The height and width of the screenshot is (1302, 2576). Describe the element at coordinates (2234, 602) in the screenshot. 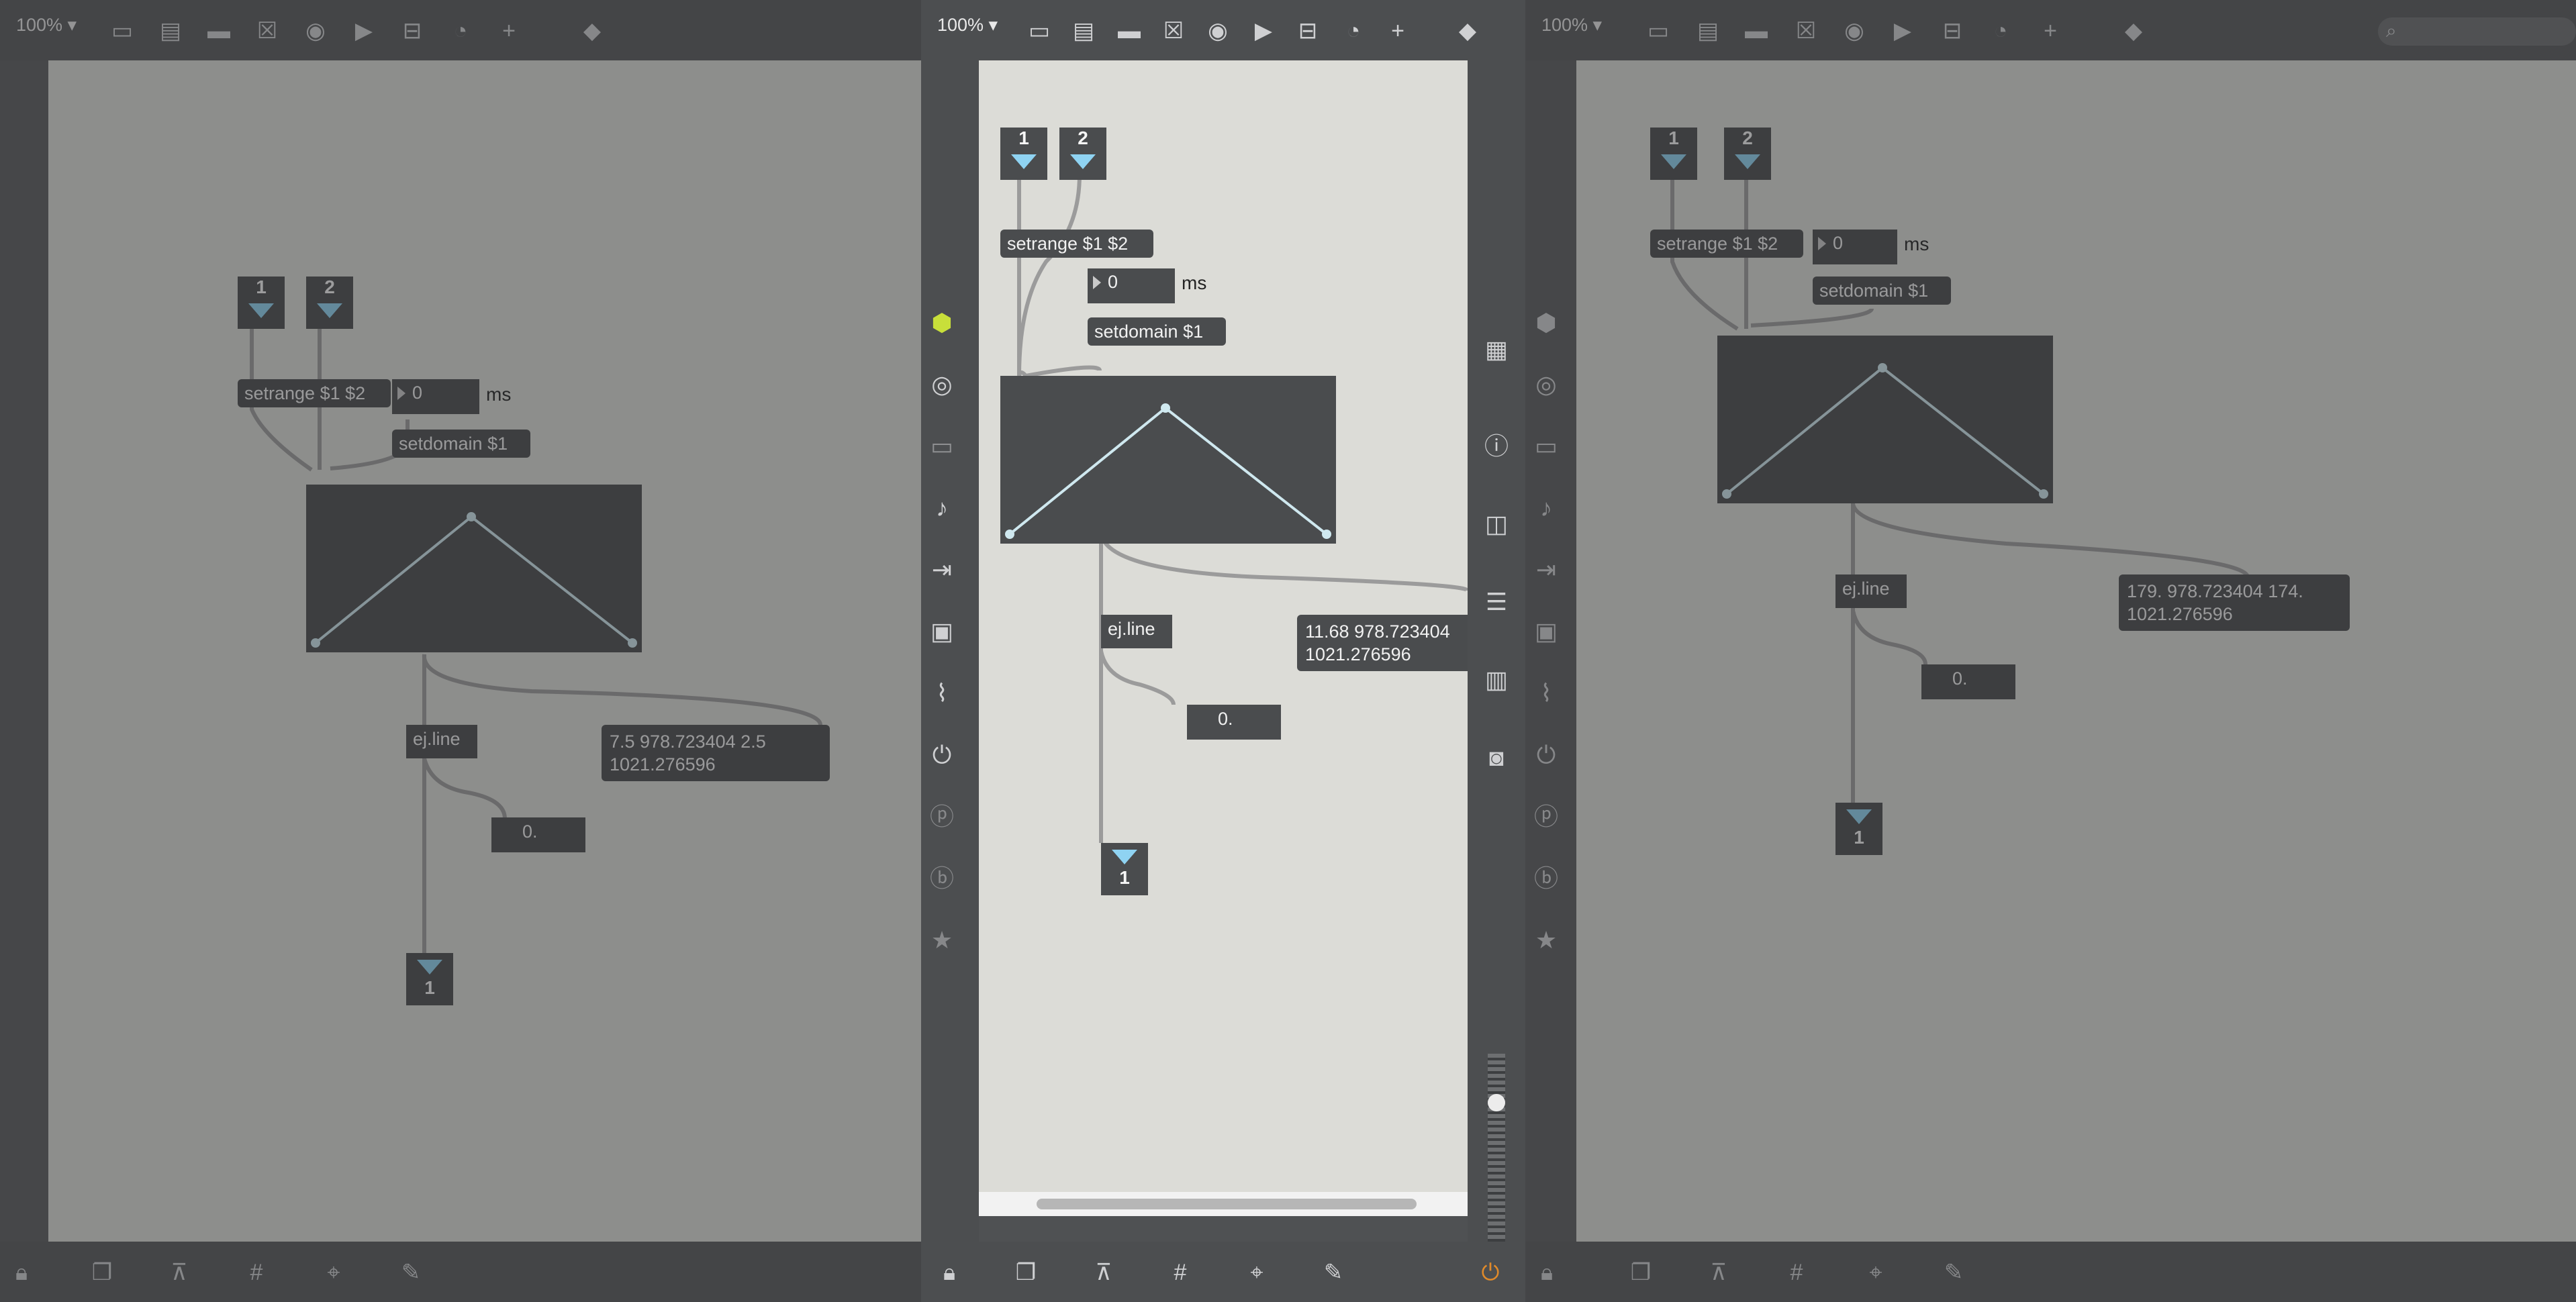

I see `output-message: 179. 978.723404 174. 1021.276596` at that location.